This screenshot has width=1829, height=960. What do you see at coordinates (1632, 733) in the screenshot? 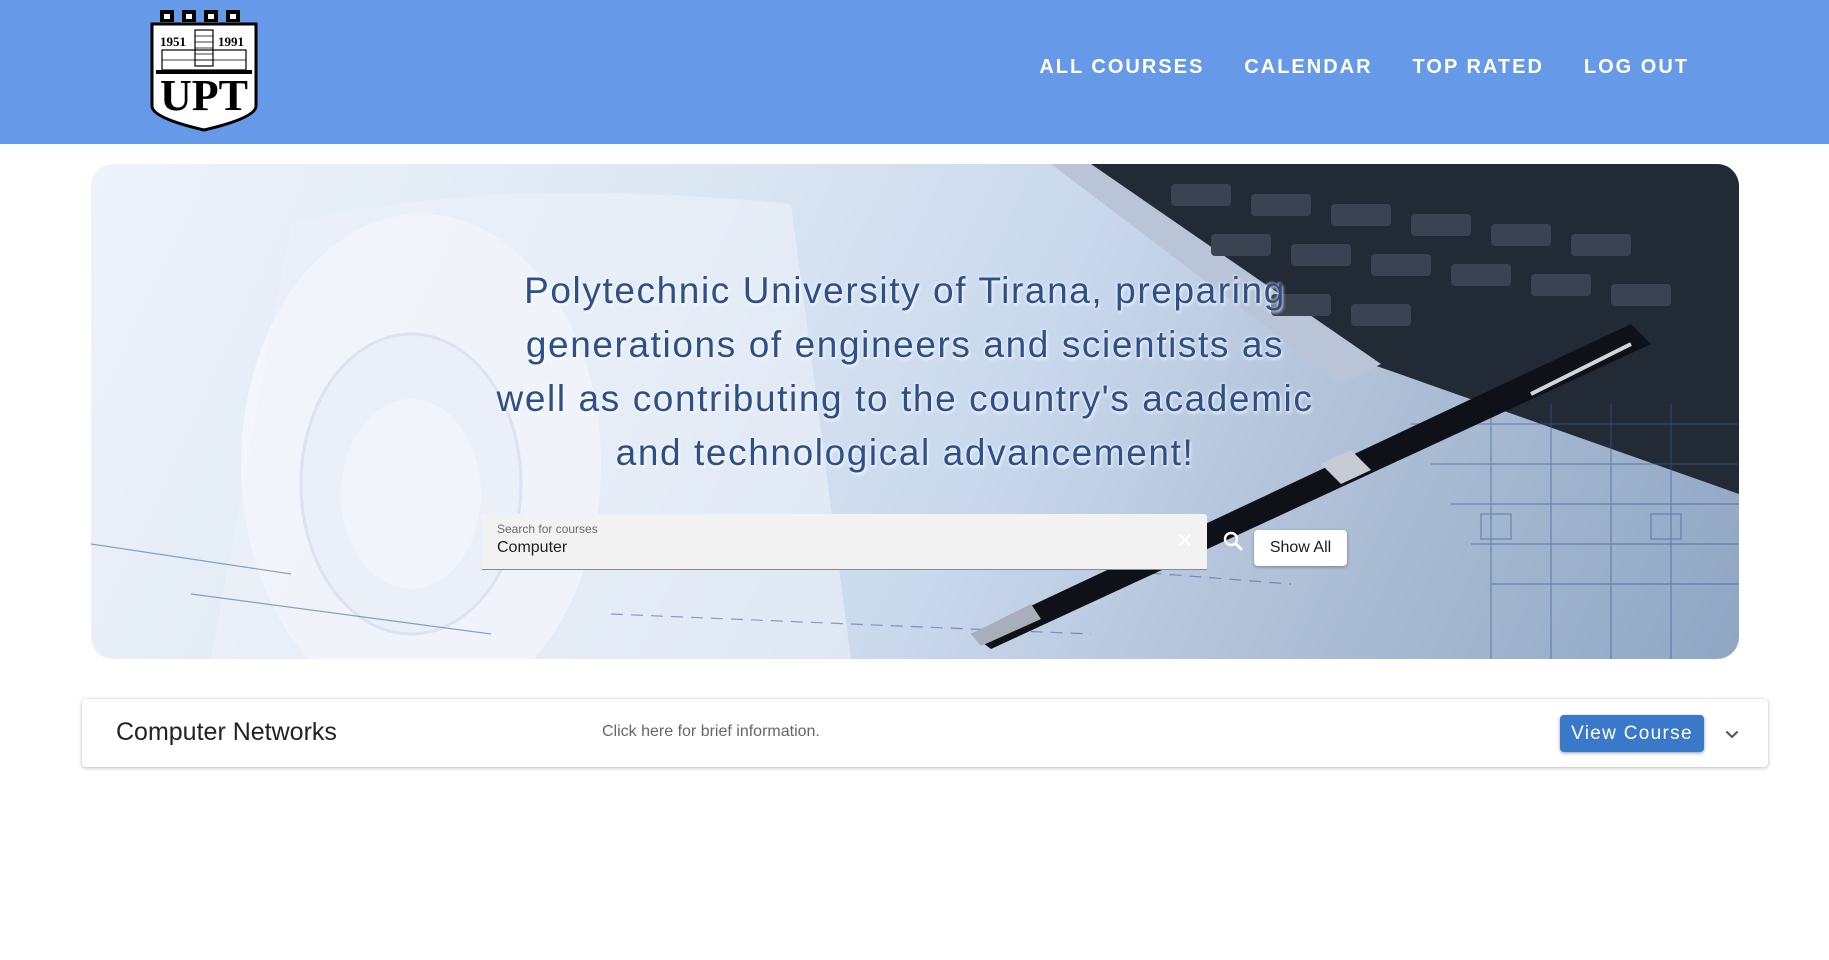
I see `view-course-button: View Course` at bounding box center [1632, 733].